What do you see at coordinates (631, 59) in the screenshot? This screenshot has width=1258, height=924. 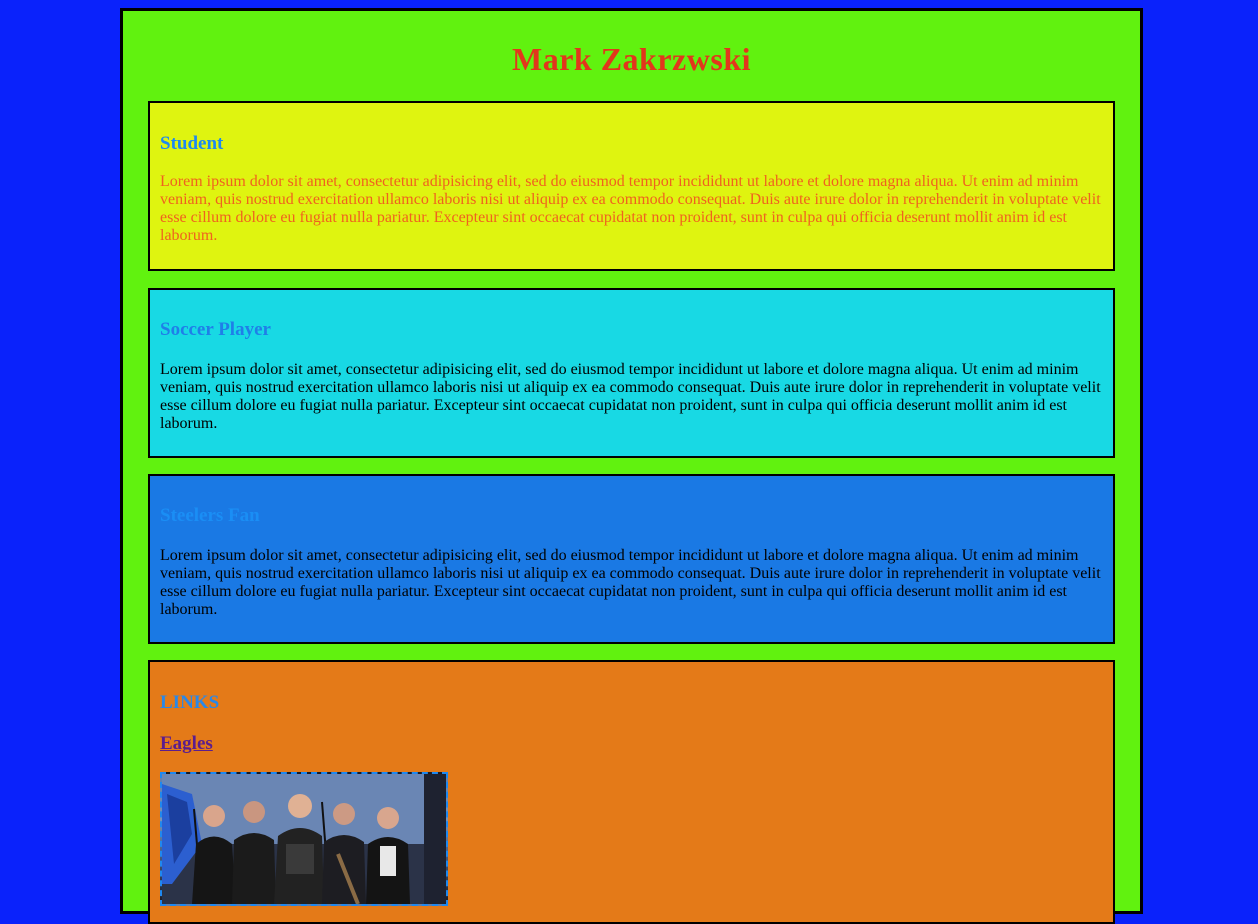 I see `page-title: Mark Zakrzwski` at bounding box center [631, 59].